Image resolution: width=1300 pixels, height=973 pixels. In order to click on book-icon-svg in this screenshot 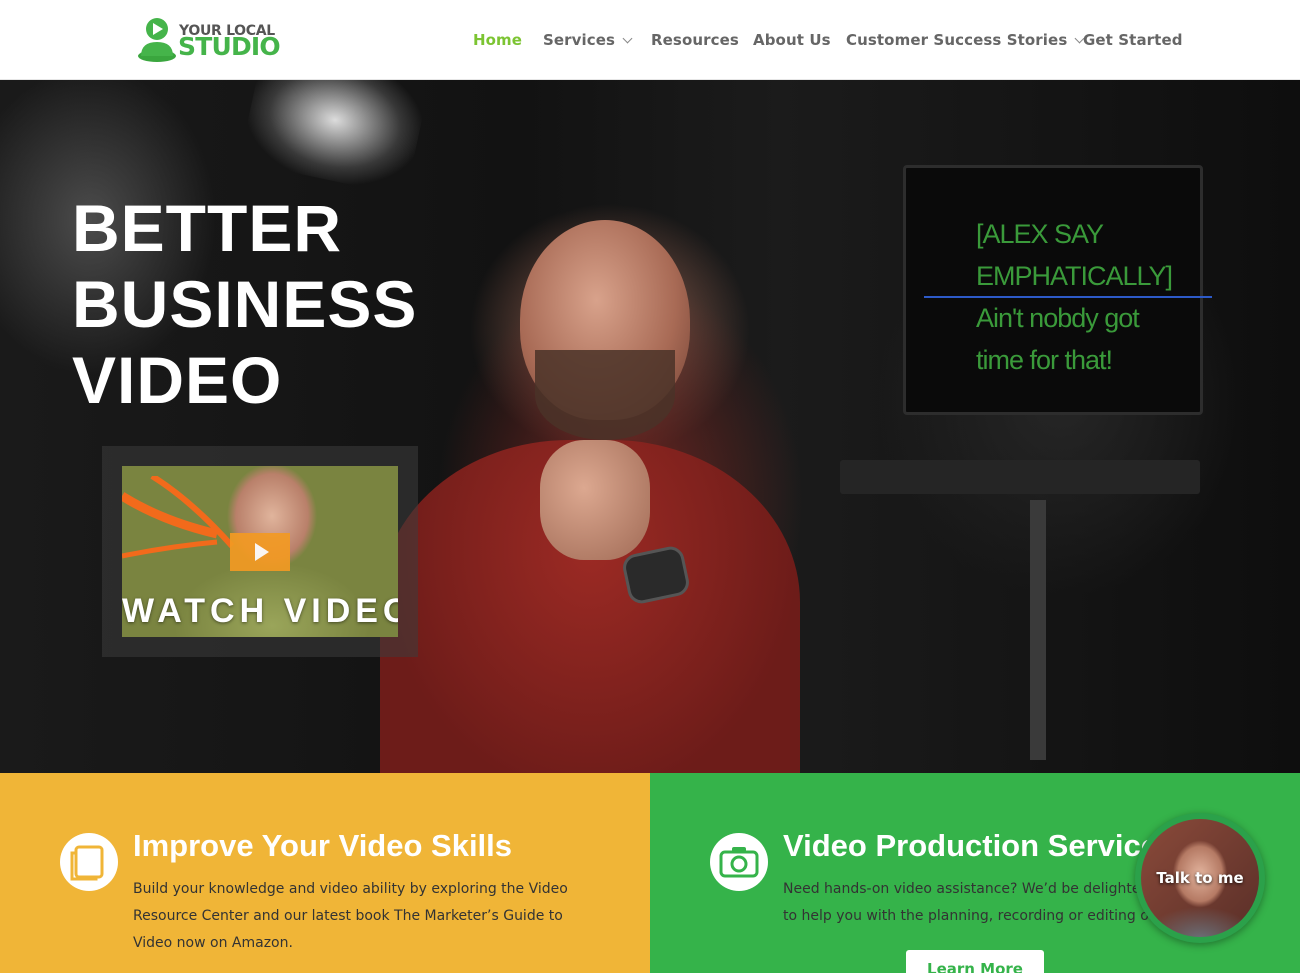, I will do `click(87, 863)`.